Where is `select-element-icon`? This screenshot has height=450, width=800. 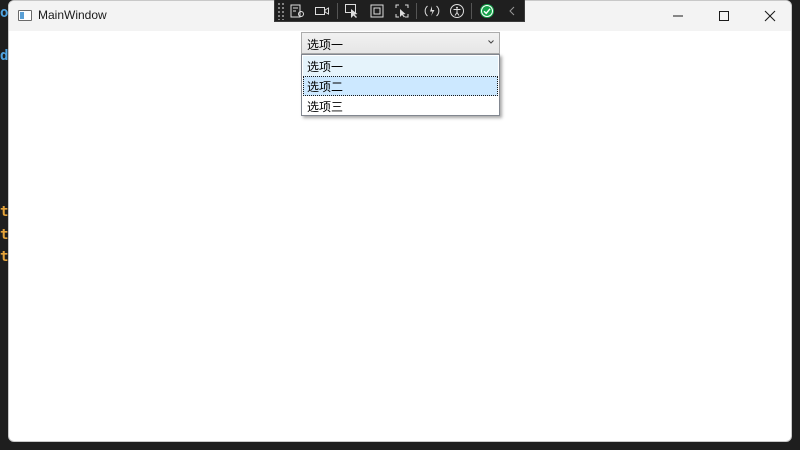
select-element-icon is located at coordinates (351, 10).